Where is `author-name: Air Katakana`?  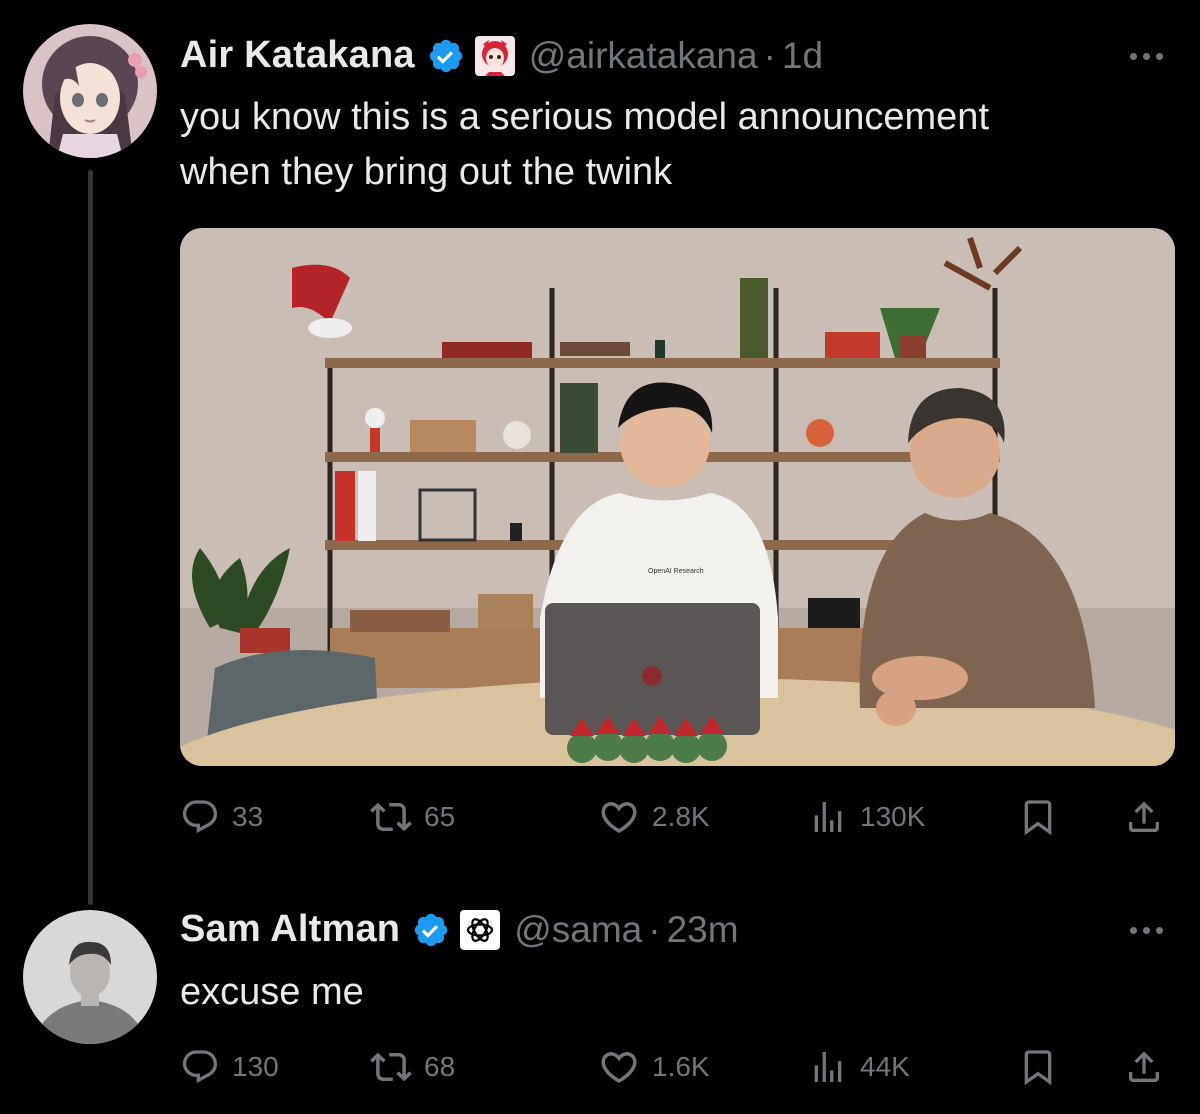
author-name: Air Katakana is located at coordinates (297, 55).